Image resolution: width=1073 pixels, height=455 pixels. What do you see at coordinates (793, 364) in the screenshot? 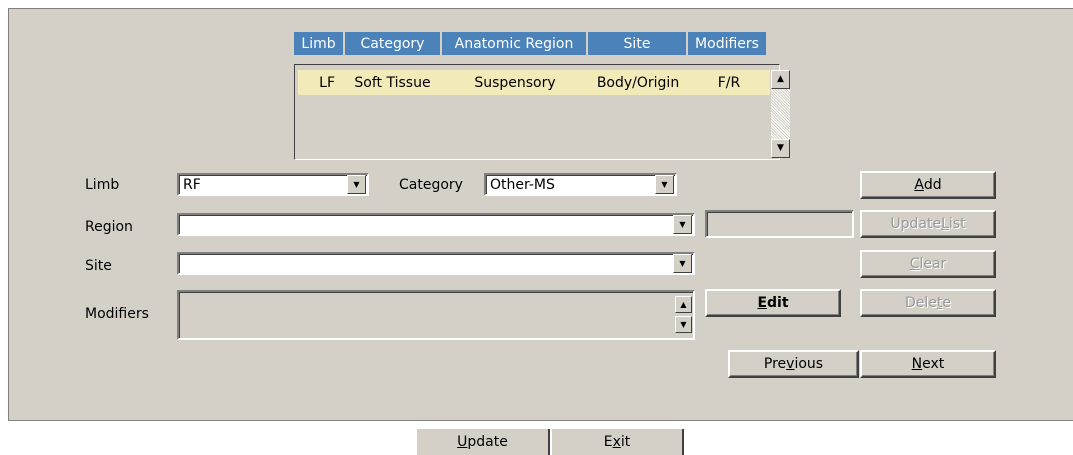
I see `previous-button: Pre v ious` at bounding box center [793, 364].